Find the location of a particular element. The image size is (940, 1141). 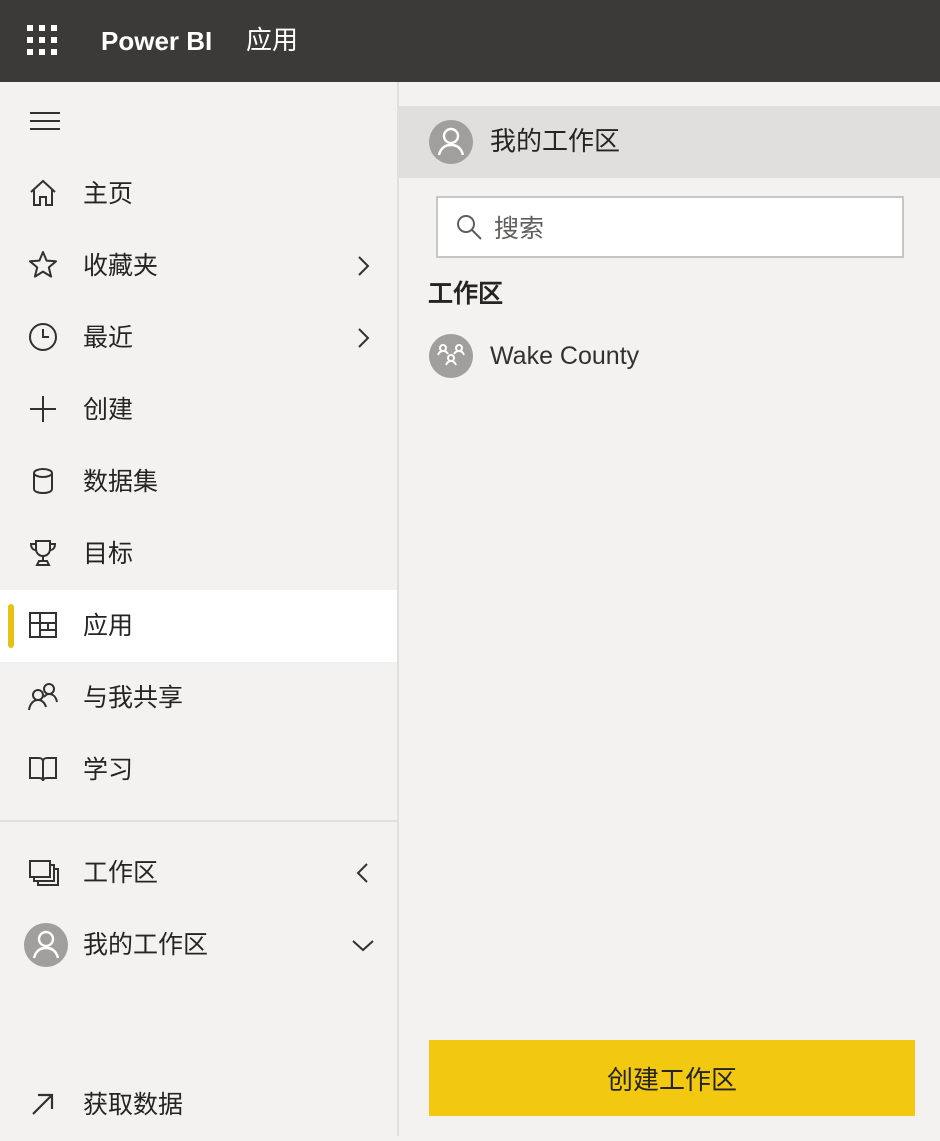

star-icon is located at coordinates (43, 265).